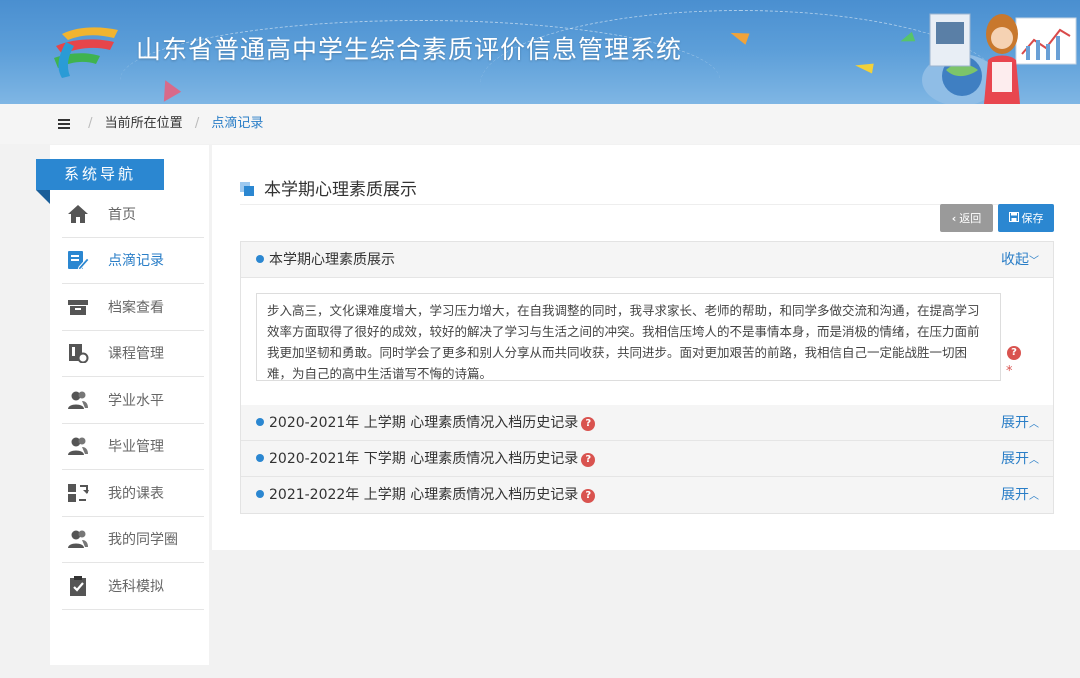 The width and height of the screenshot is (1080, 678). I want to click on course-document-icon, so click(78, 353).